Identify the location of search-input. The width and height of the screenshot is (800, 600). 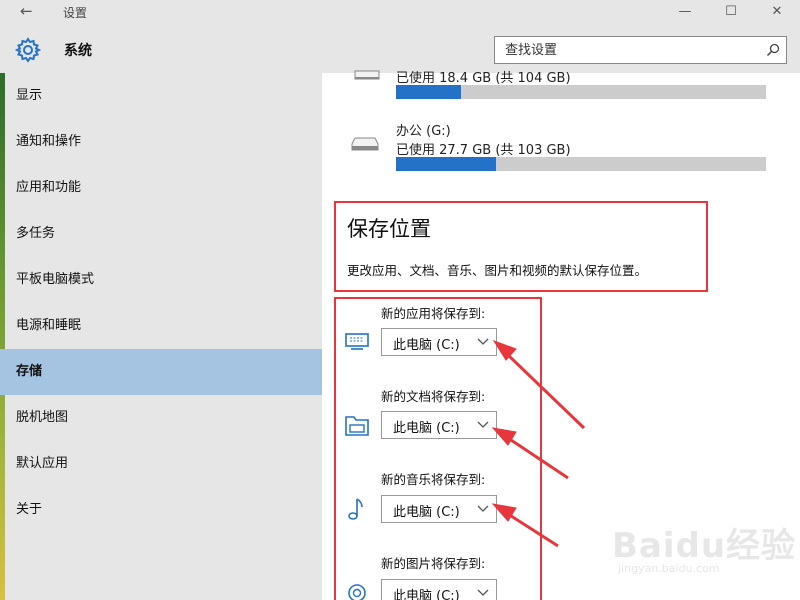
(627, 50).